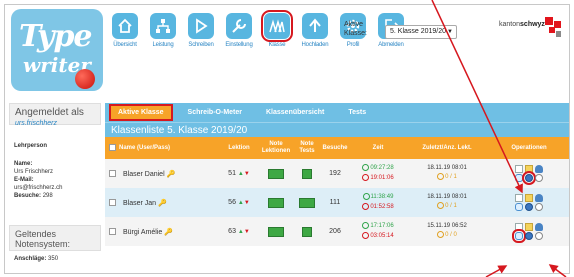  I want to click on logged-in-title: Angemeldet als, so click(49, 112).